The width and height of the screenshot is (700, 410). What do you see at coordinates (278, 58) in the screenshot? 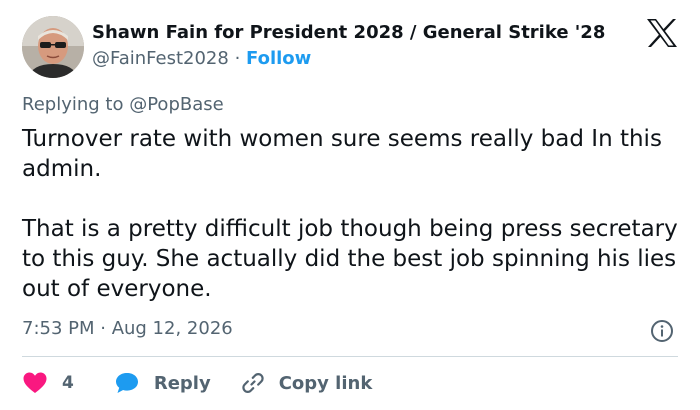
I see `follow-button: Follow` at bounding box center [278, 58].